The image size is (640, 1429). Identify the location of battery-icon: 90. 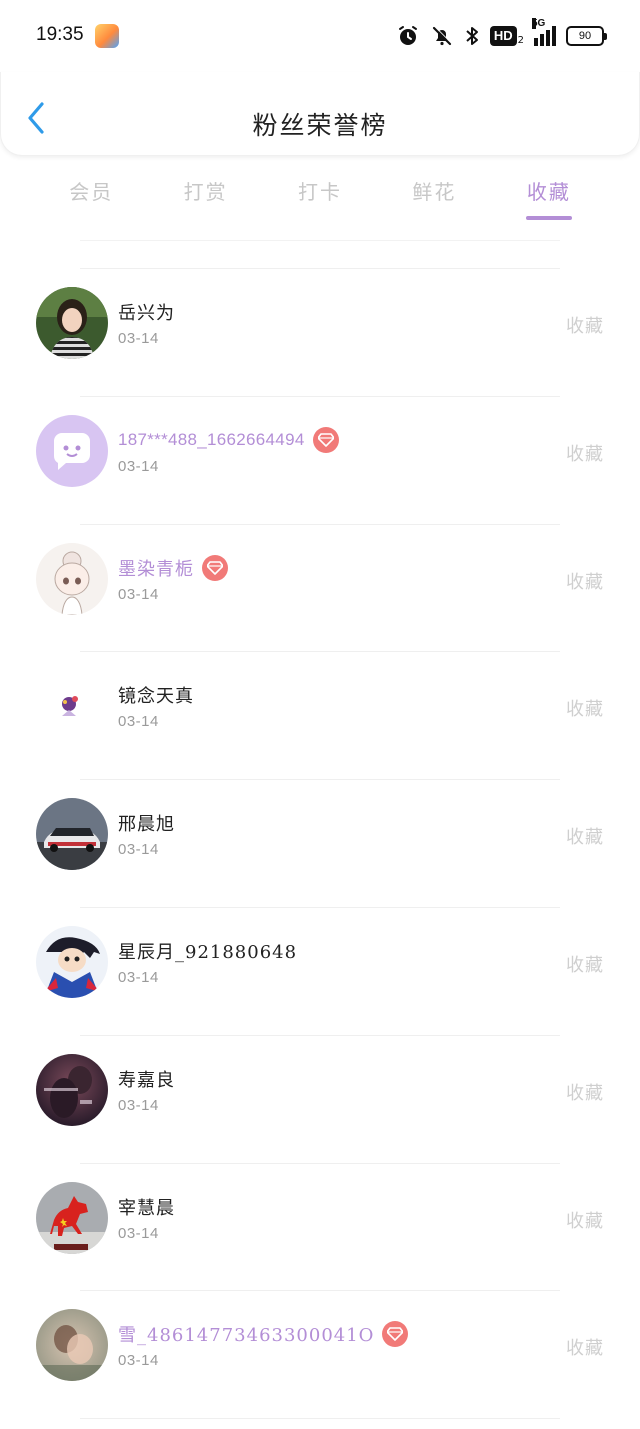
(586, 36).